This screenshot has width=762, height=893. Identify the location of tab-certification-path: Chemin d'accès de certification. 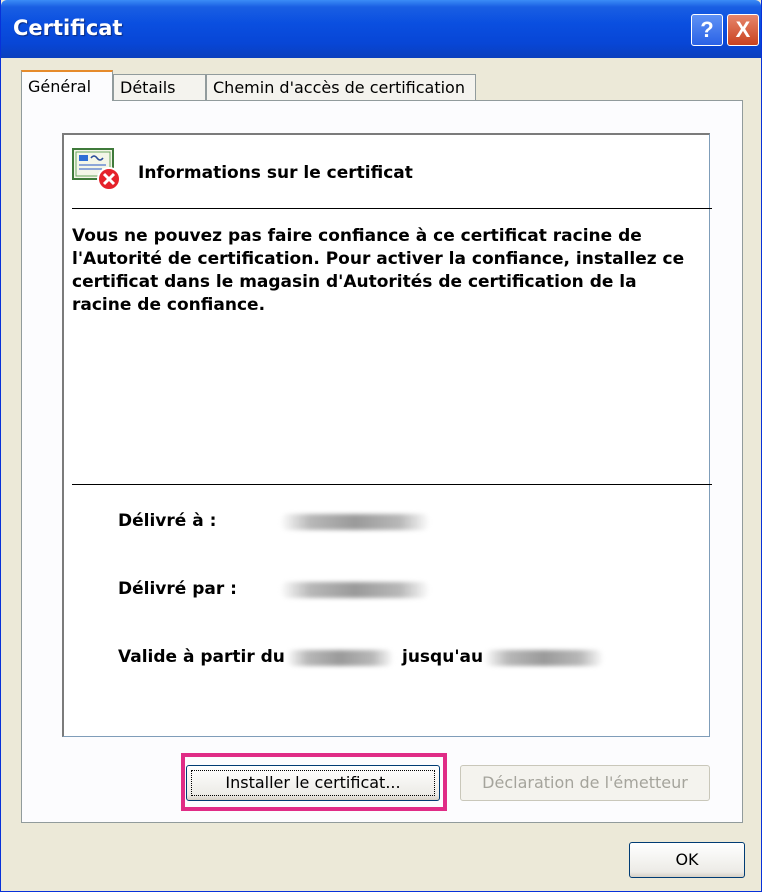
(341, 87).